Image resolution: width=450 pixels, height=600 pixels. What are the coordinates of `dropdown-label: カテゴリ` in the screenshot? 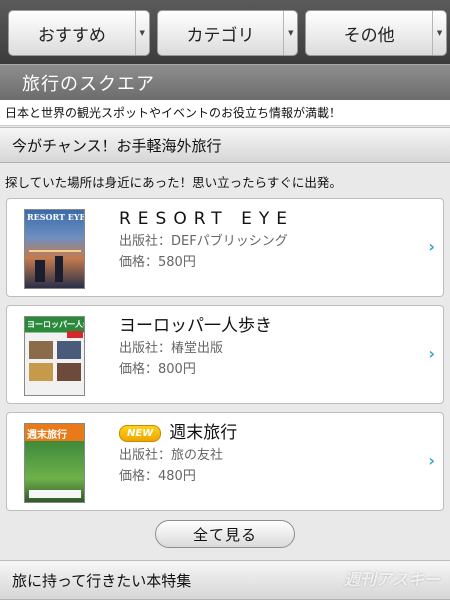 It's located at (220, 35).